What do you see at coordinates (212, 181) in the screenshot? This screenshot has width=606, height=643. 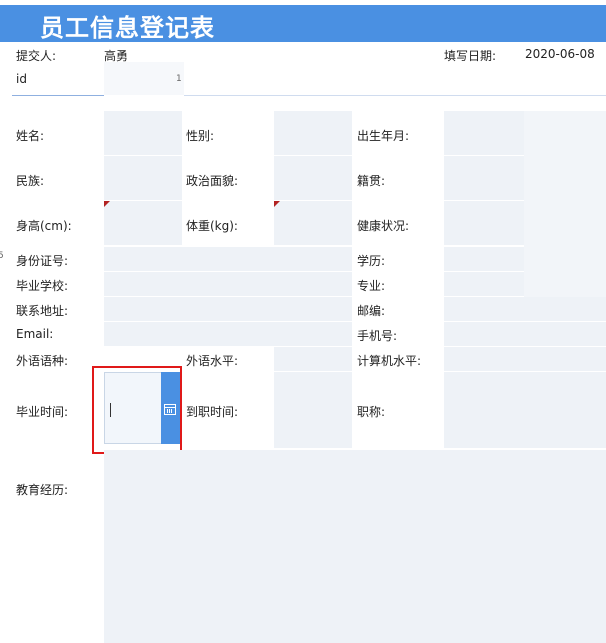 I see `politics-label: 政治面貌:` at bounding box center [212, 181].